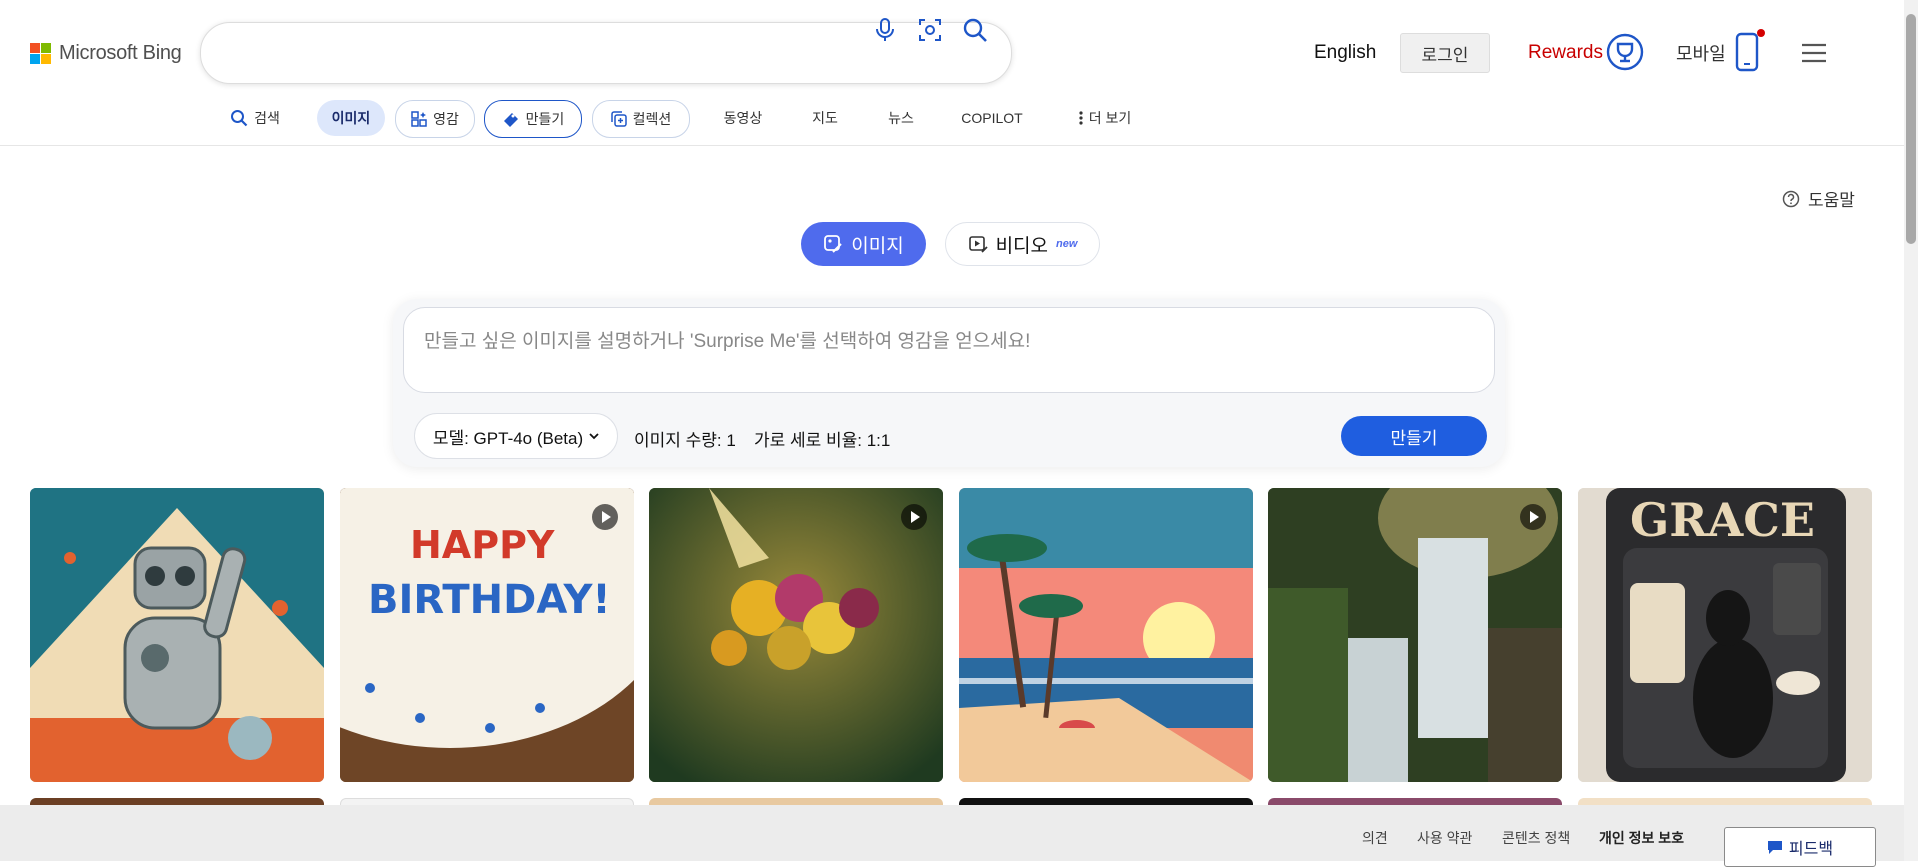 This screenshot has width=1918, height=867. I want to click on tab-image-label: 이미지, so click(877, 246).